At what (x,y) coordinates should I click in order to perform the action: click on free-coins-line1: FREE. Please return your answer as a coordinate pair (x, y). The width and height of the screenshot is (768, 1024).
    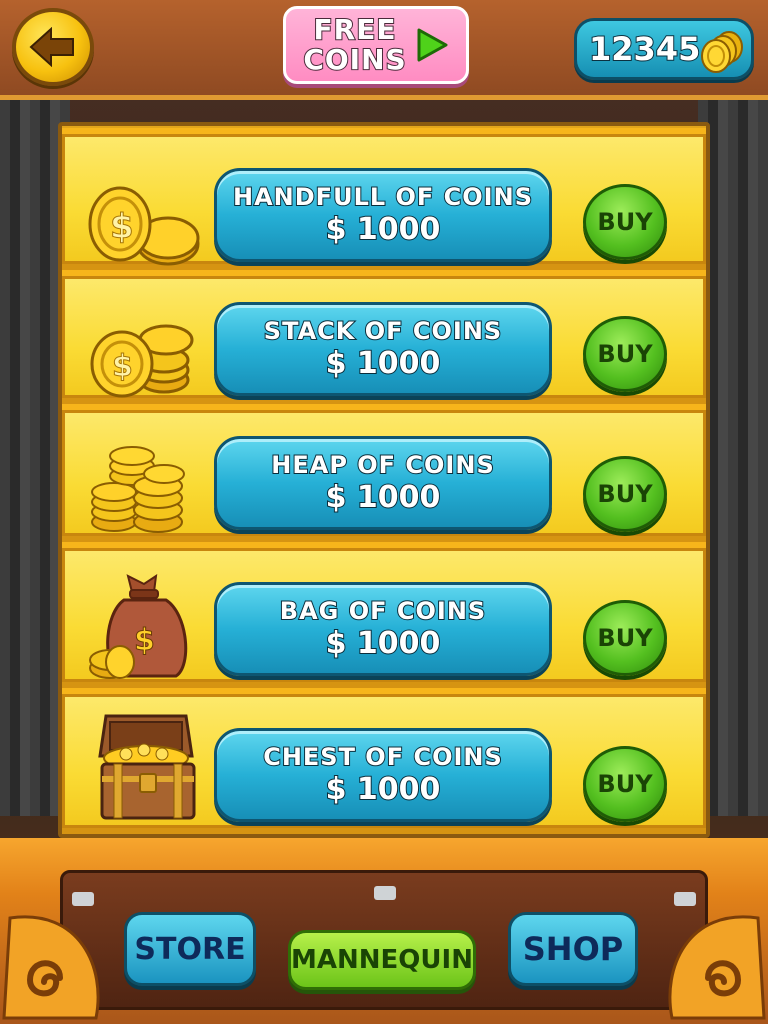
    Looking at the image, I should click on (355, 29).